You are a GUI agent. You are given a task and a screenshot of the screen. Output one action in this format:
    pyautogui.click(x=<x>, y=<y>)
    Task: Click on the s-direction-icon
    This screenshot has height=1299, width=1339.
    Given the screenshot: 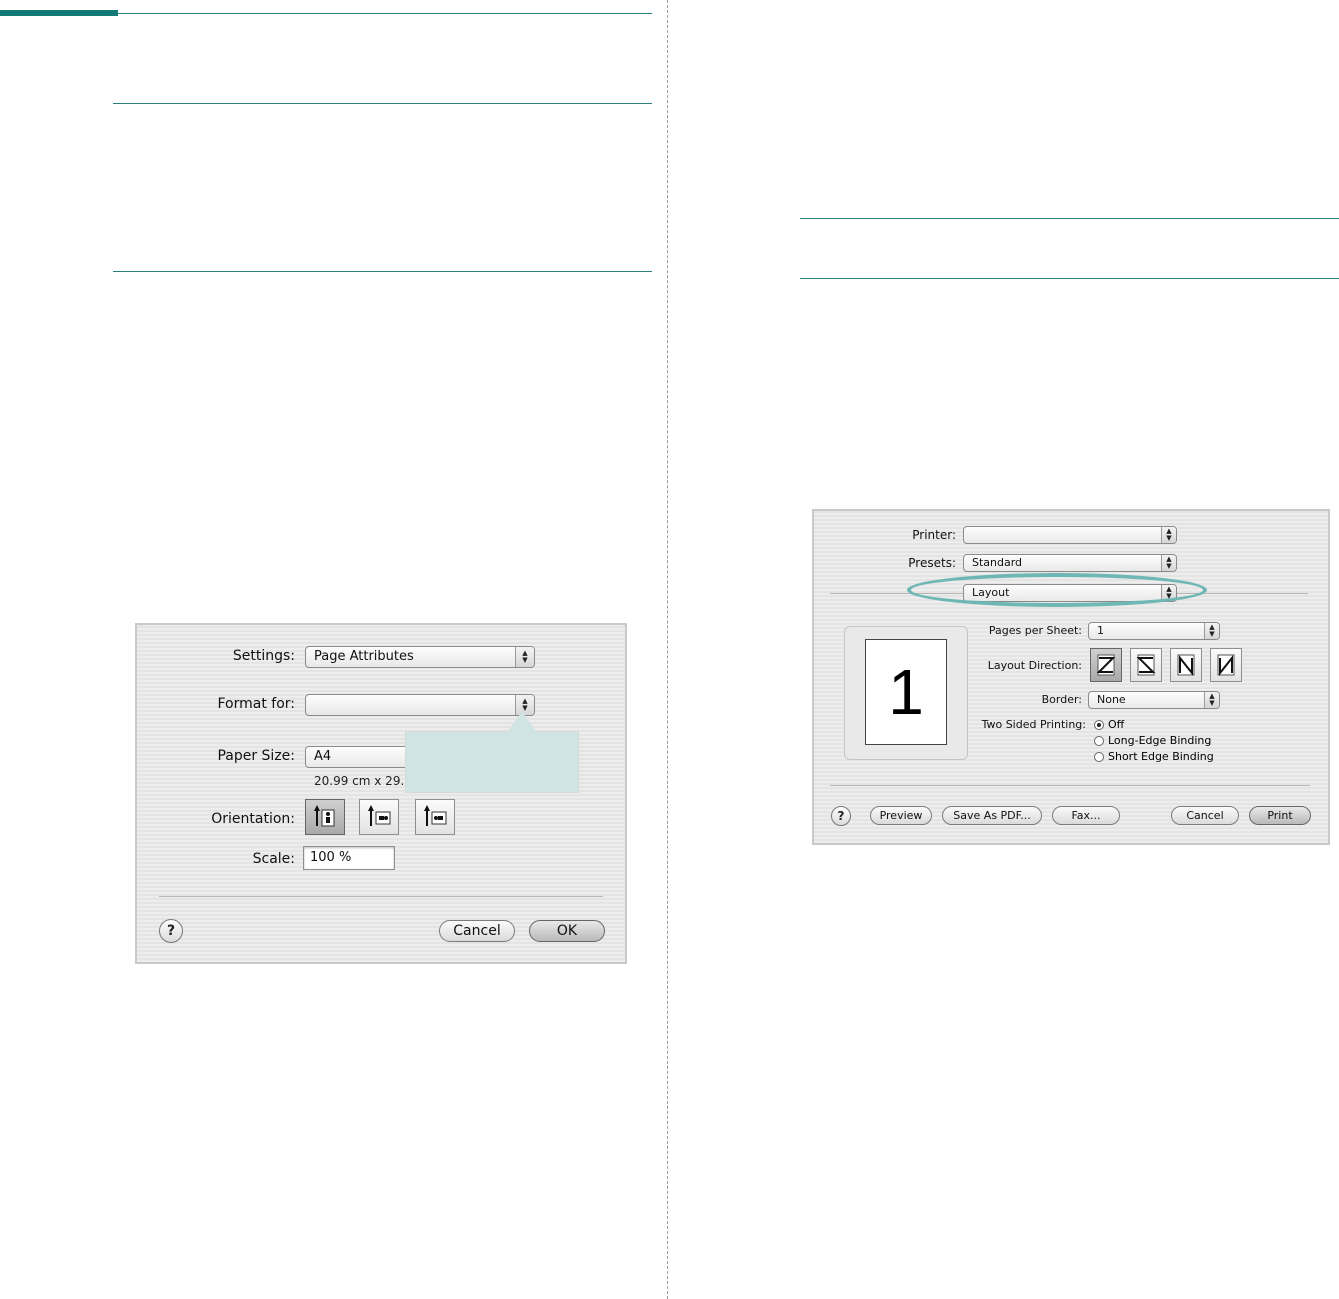 What is the action you would take?
    pyautogui.click(x=1146, y=665)
    